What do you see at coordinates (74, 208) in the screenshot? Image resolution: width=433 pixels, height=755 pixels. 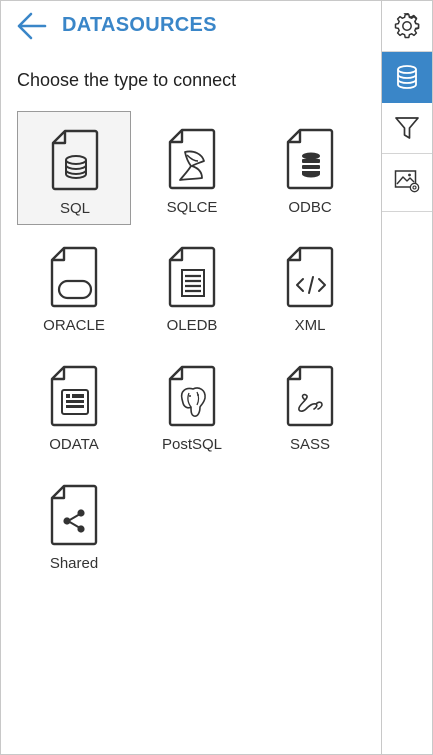 I see `datasource-label: SQL` at bounding box center [74, 208].